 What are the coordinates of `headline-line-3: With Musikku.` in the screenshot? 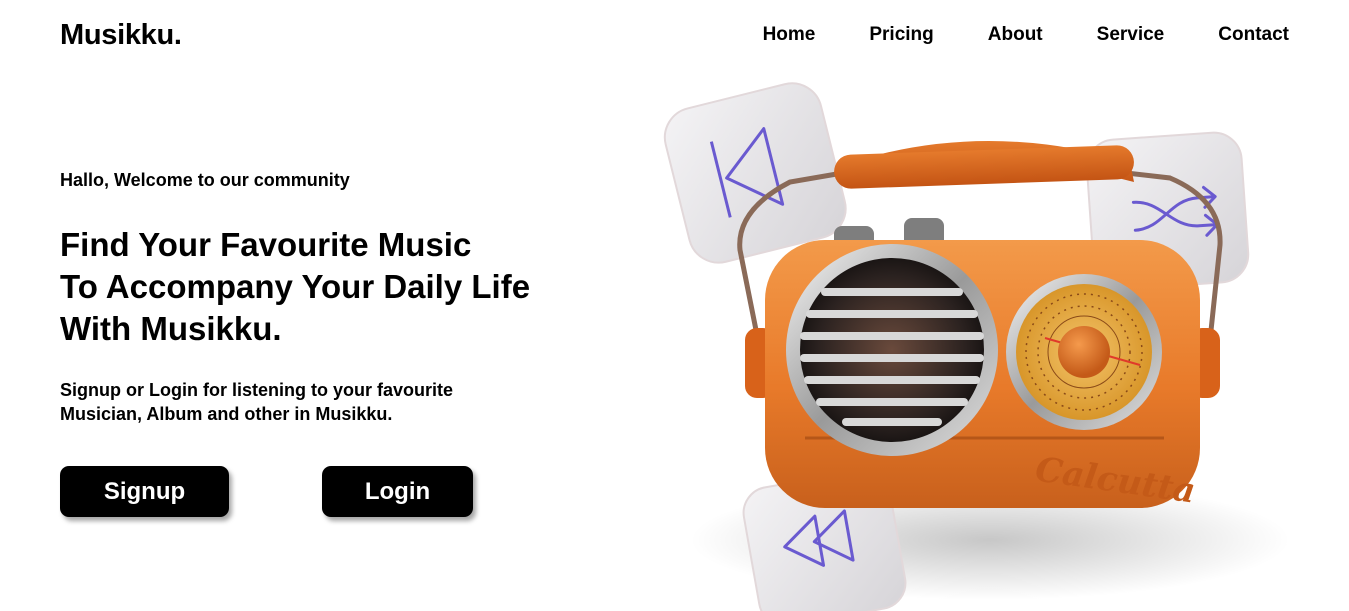 It's located at (171, 328).